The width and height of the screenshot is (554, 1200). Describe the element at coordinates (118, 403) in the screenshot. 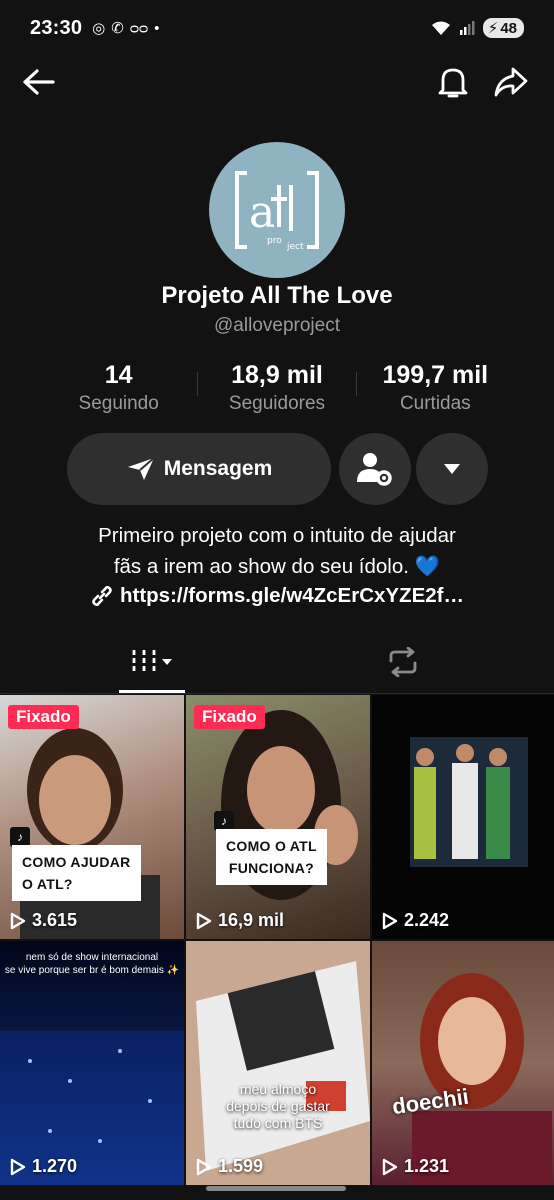

I see `stat-label: Seguindo` at that location.